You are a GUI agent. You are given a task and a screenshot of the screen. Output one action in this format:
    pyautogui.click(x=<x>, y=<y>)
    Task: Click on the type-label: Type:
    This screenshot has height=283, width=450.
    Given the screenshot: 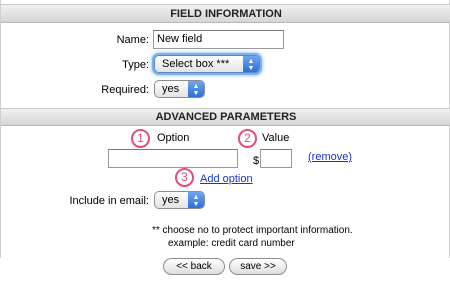 What is the action you would take?
    pyautogui.click(x=135, y=65)
    